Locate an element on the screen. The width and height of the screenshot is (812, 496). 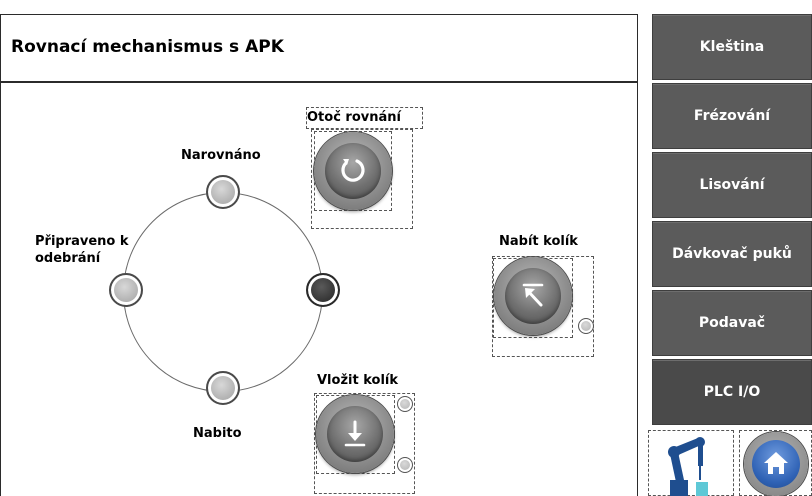
header: Rovnací mechanismus s APK is located at coordinates (319, 49).